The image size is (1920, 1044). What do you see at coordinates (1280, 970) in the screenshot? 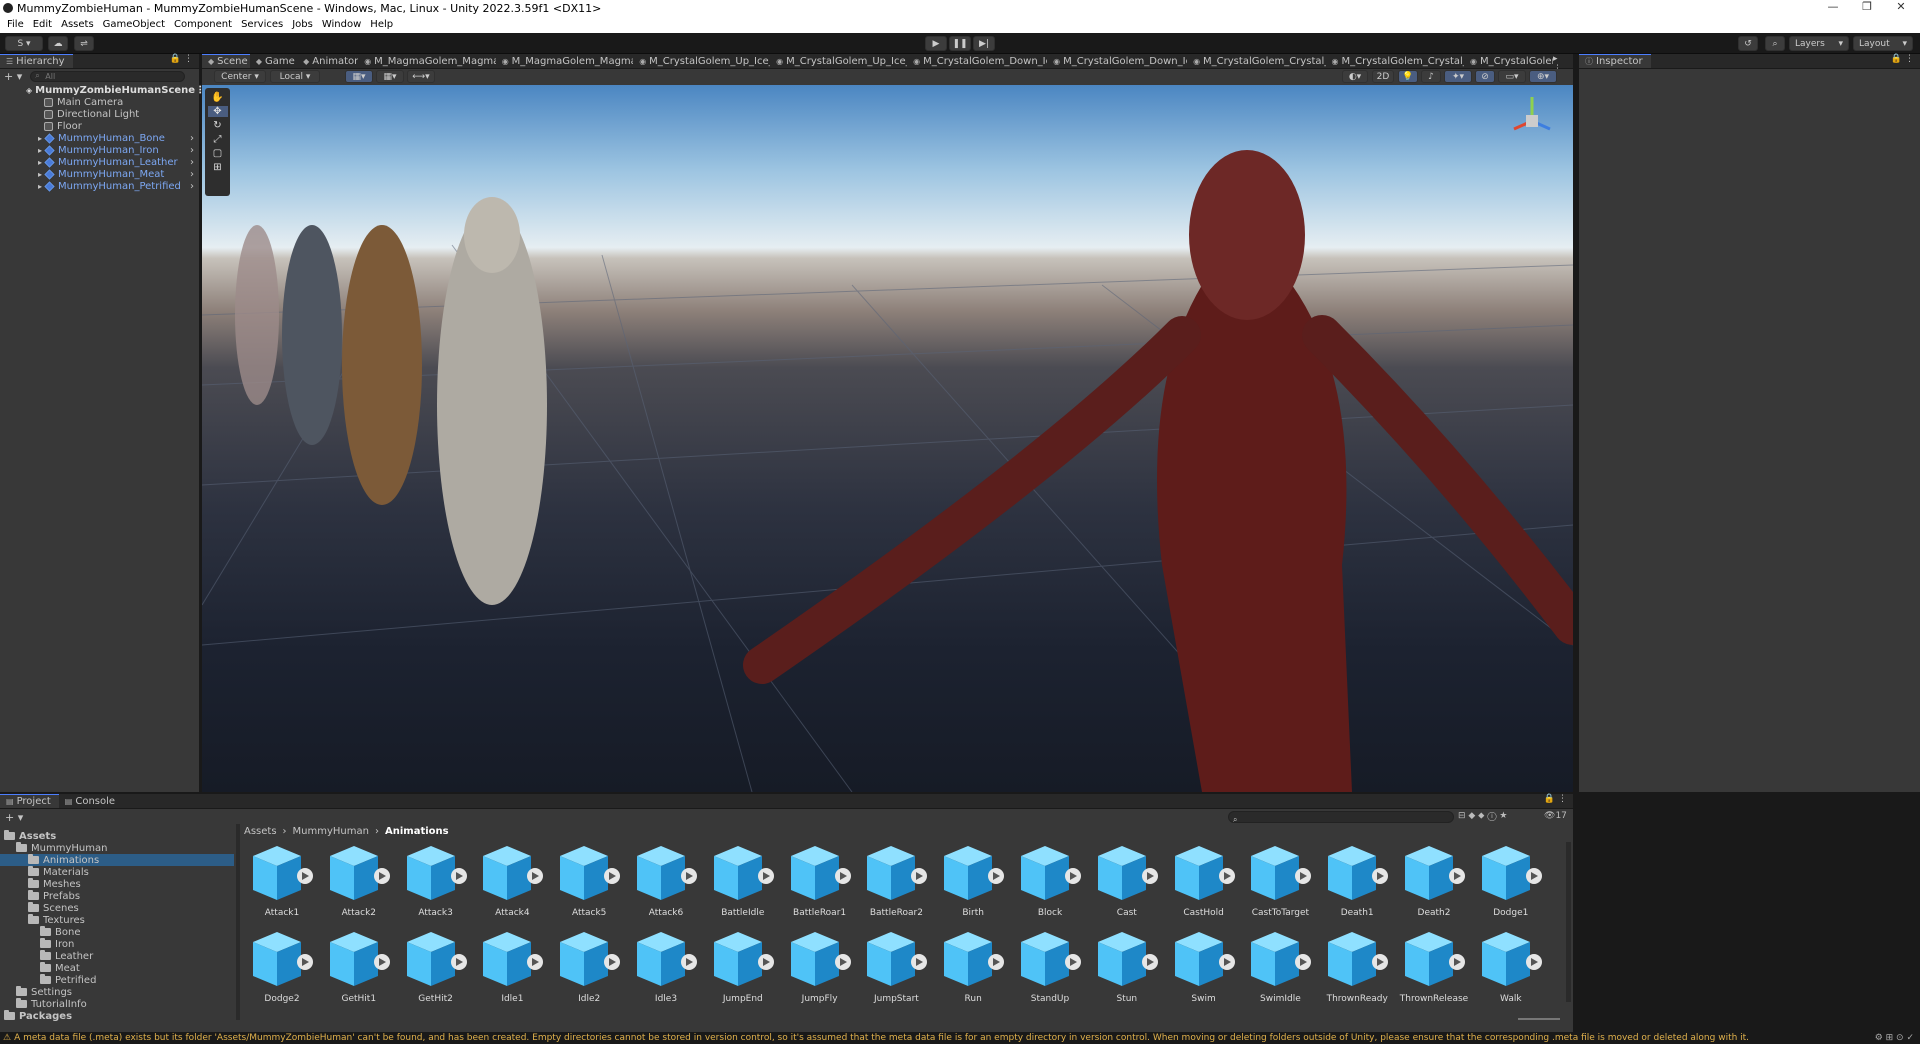
I see `animation-asset: SwimIdle` at bounding box center [1280, 970].